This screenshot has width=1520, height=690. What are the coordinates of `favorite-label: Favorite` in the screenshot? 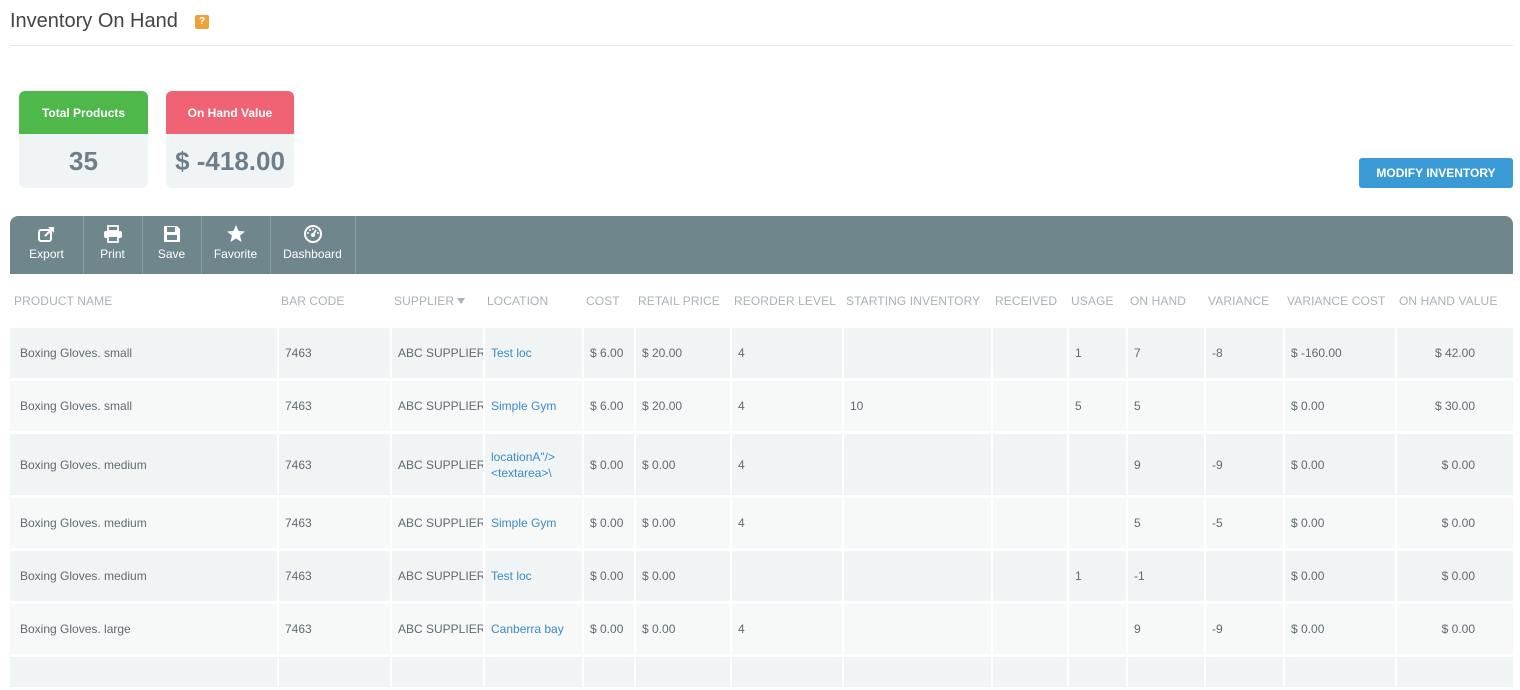 It's located at (235, 254).